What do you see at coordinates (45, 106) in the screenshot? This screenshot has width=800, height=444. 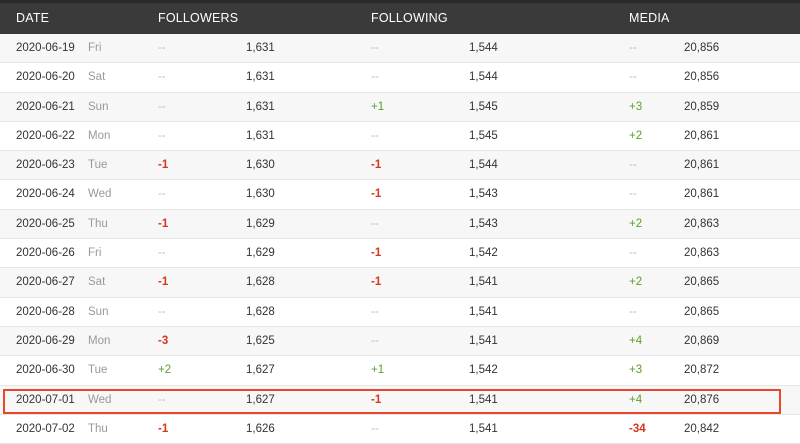 I see `date-cell: 2020-06-21` at bounding box center [45, 106].